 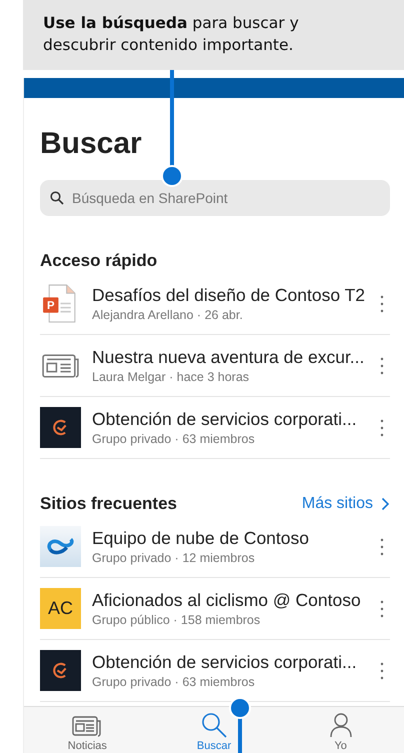 I want to click on item-subtitle: Grupo público · 158 miembros, so click(x=177, y=620).